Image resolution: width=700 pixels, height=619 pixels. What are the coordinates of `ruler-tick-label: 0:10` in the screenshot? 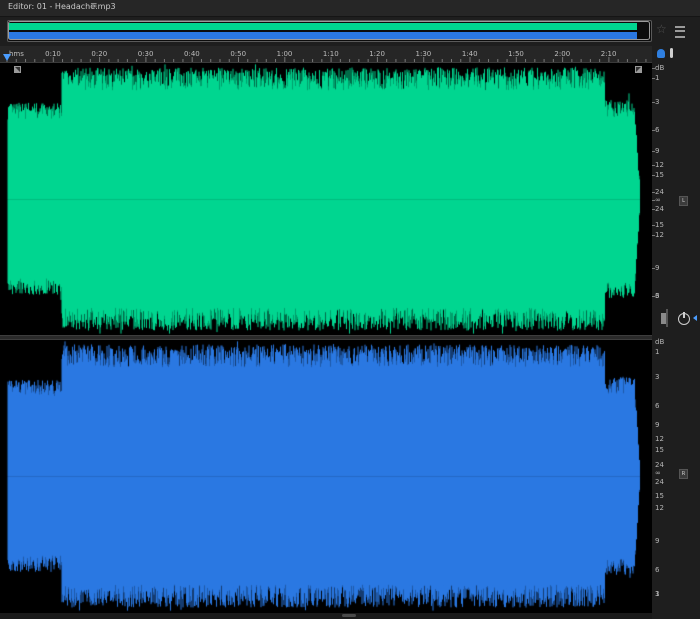 It's located at (53, 54).